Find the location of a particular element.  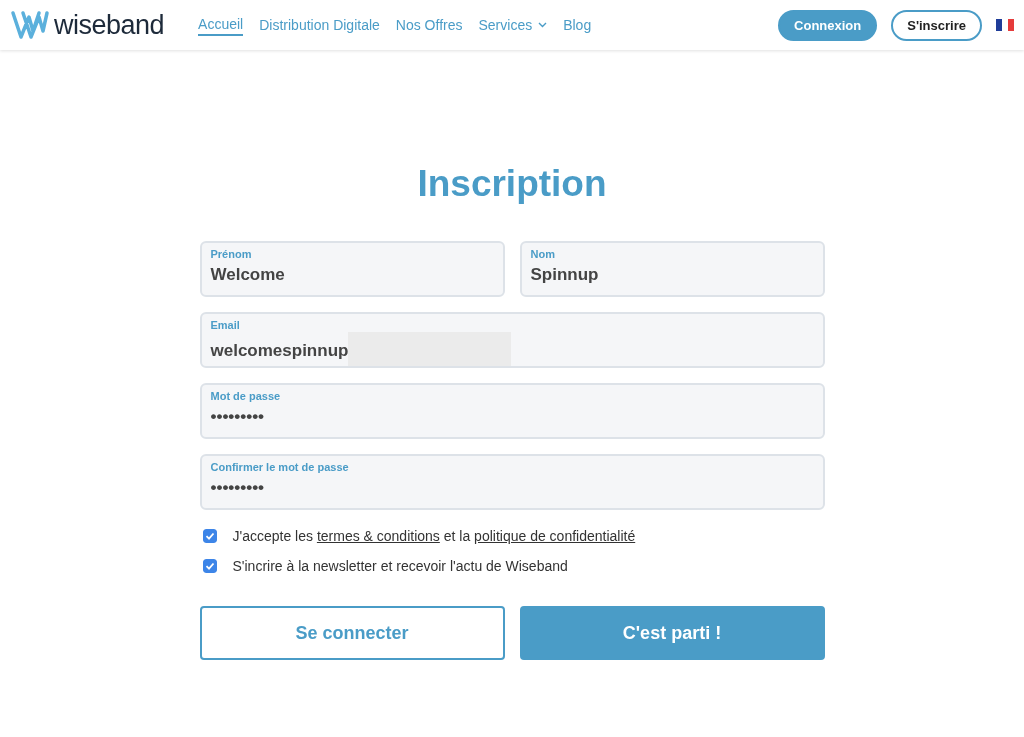

flag-icon is located at coordinates (1005, 25).